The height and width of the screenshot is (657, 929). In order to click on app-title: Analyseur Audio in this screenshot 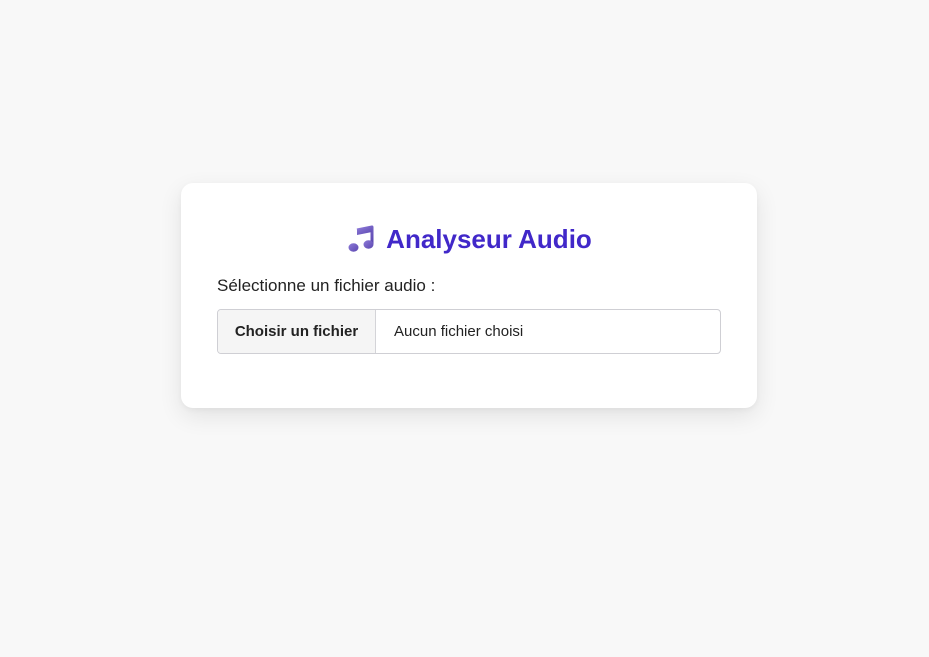, I will do `click(489, 238)`.